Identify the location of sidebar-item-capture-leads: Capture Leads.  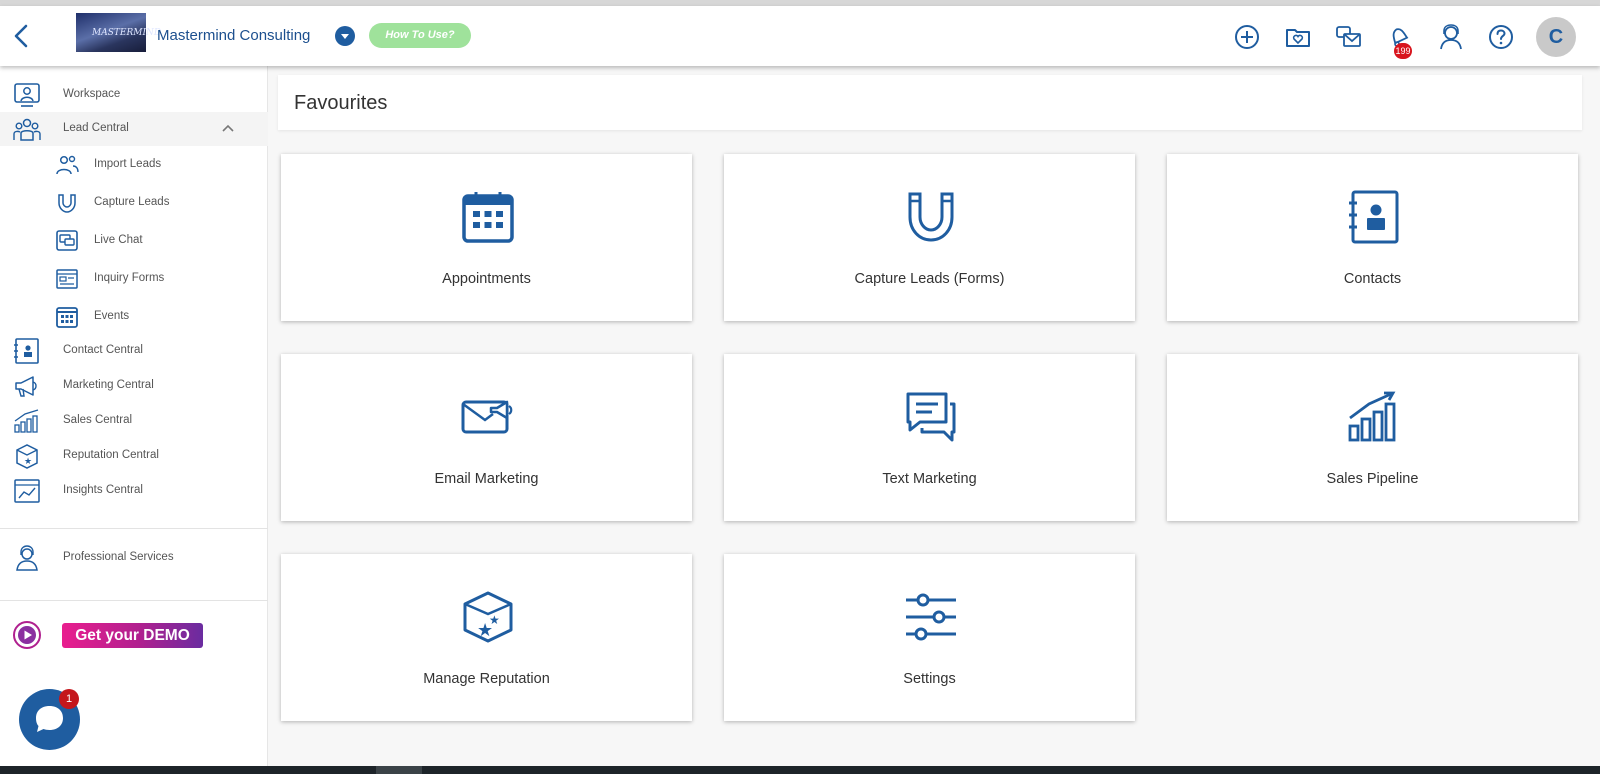
(134, 203).